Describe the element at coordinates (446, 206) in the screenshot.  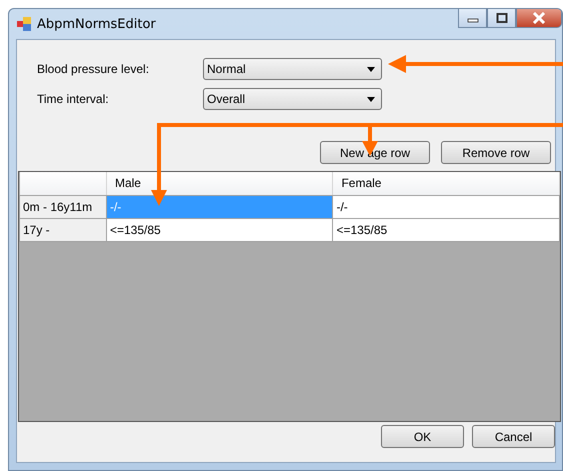
I see `table-cell: -/-` at that location.